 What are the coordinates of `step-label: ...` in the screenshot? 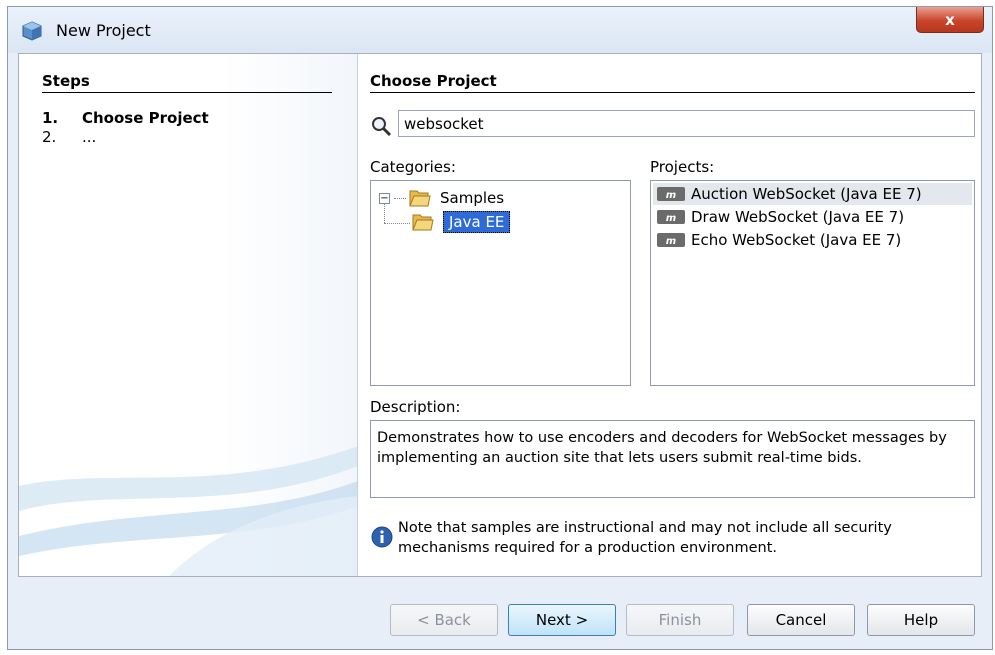 It's located at (89, 137).